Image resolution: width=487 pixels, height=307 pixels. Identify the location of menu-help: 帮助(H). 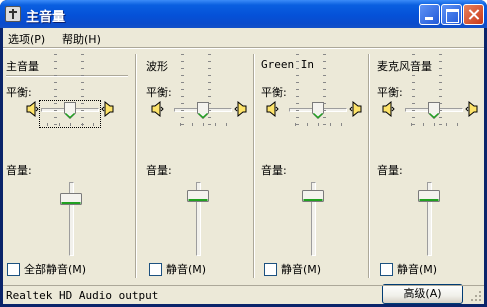
(81, 39).